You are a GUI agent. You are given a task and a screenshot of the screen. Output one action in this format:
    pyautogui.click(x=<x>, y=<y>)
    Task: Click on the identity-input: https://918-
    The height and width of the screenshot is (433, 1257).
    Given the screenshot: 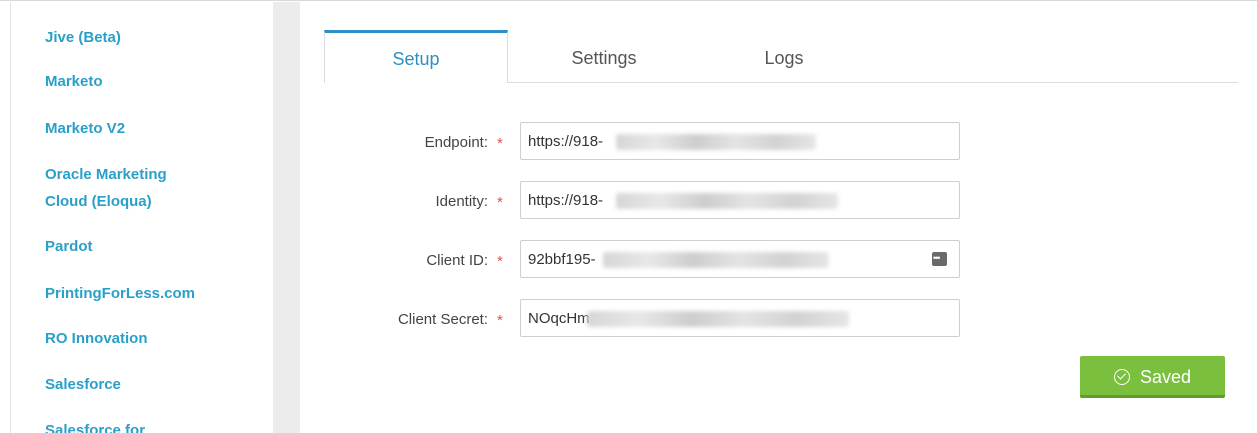 What is the action you would take?
    pyautogui.click(x=740, y=200)
    